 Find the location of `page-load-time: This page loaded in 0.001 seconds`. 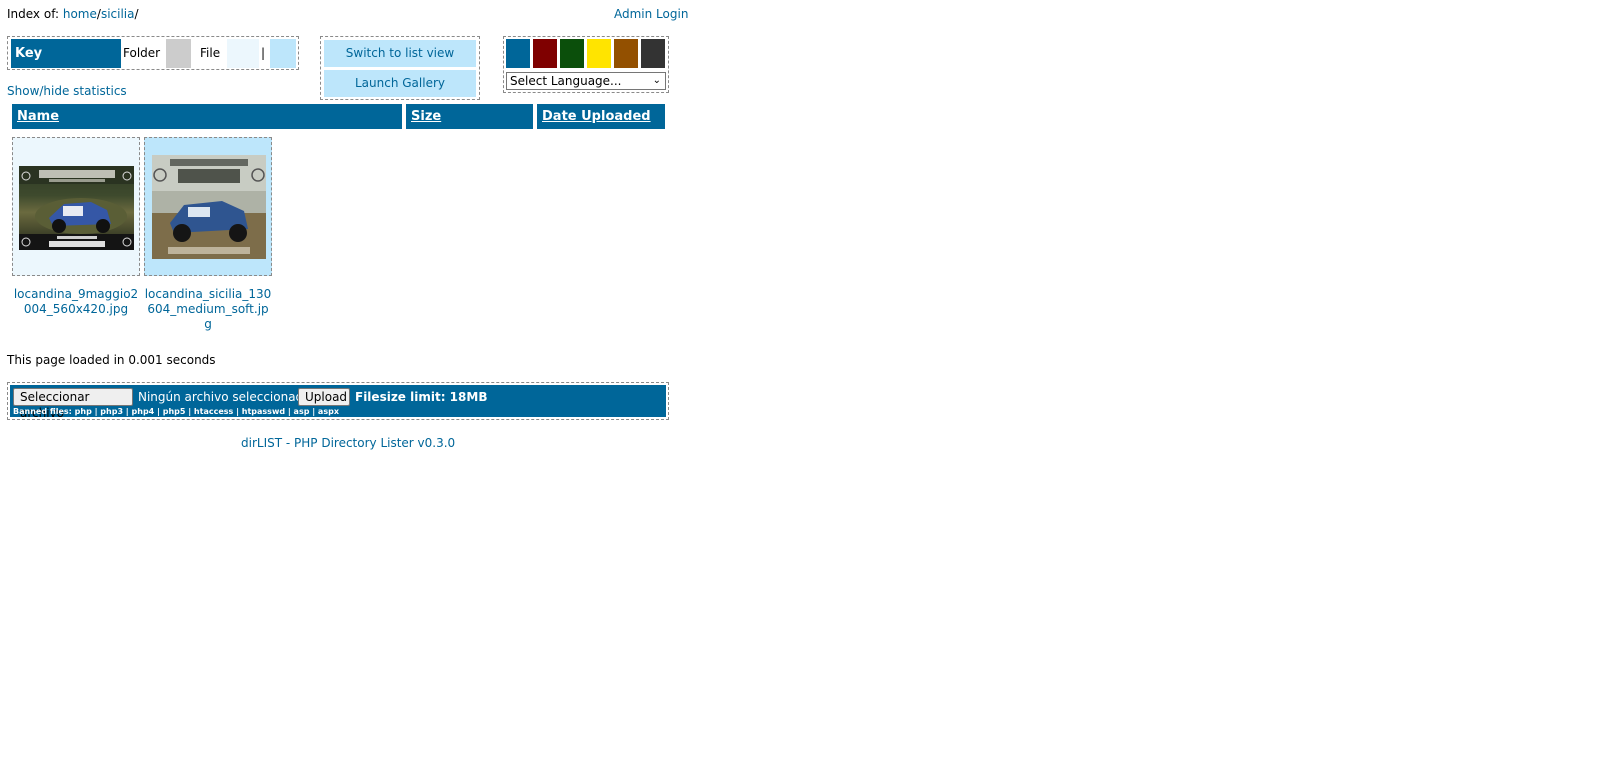

page-load-time: This page loaded in 0.001 seconds is located at coordinates (111, 360).